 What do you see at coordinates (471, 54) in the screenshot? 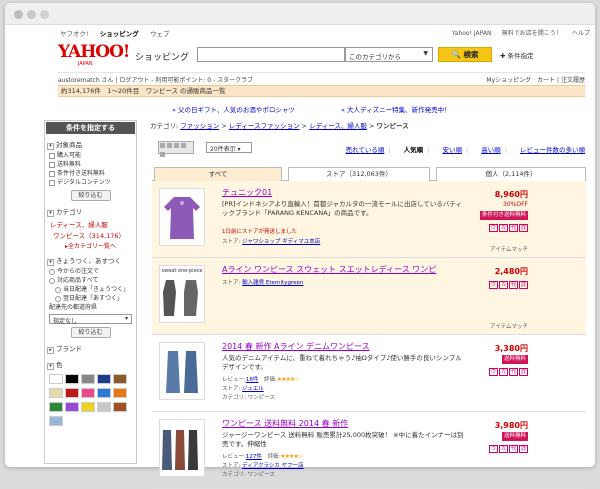
I see `search-button-label: 検索` at bounding box center [471, 54].